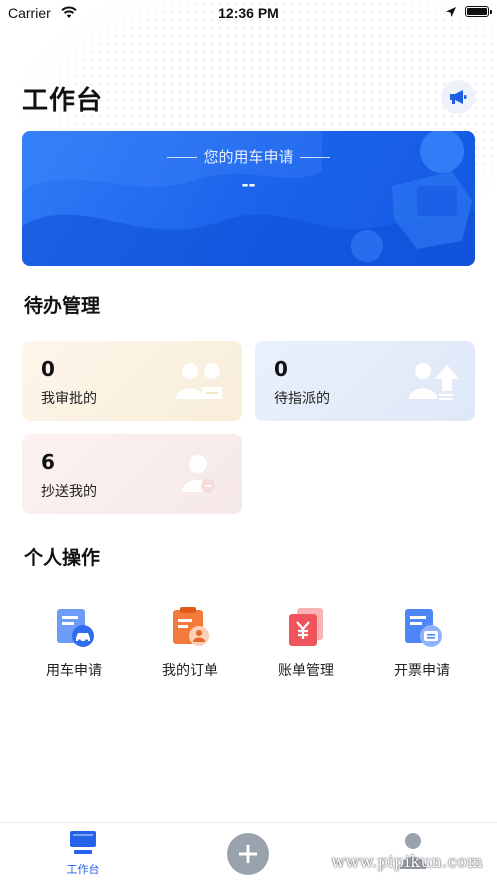  I want to click on approval-count: 0, so click(48, 369).